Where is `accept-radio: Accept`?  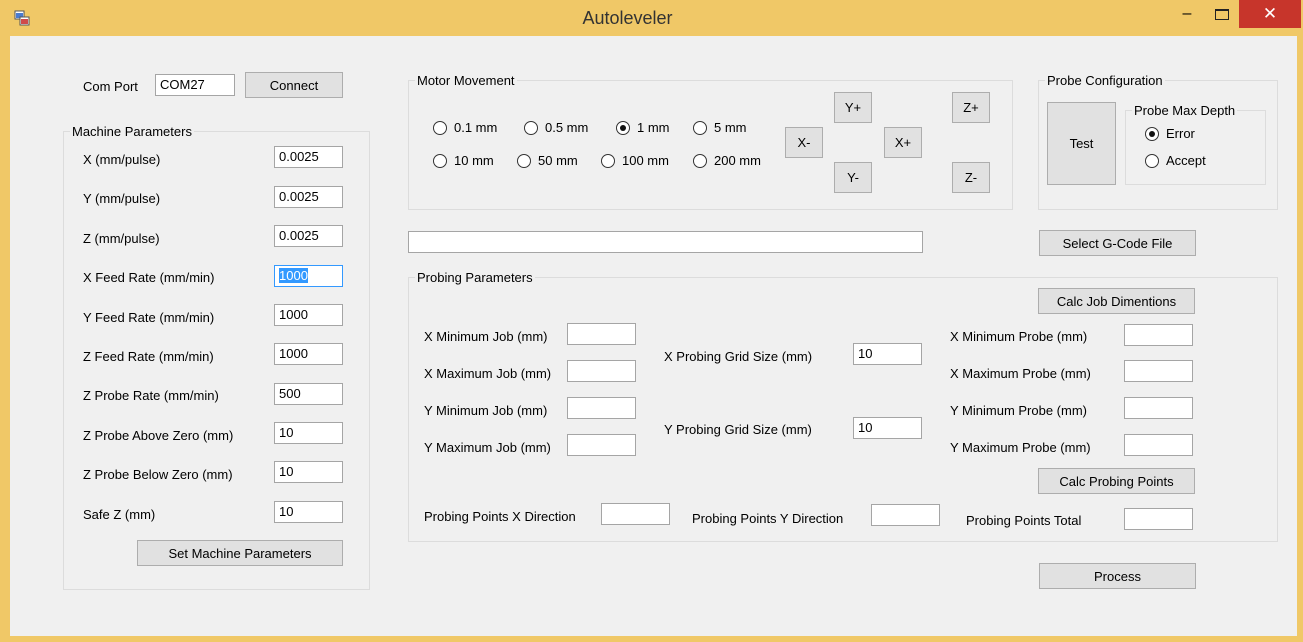 accept-radio: Accept is located at coordinates (1175, 160).